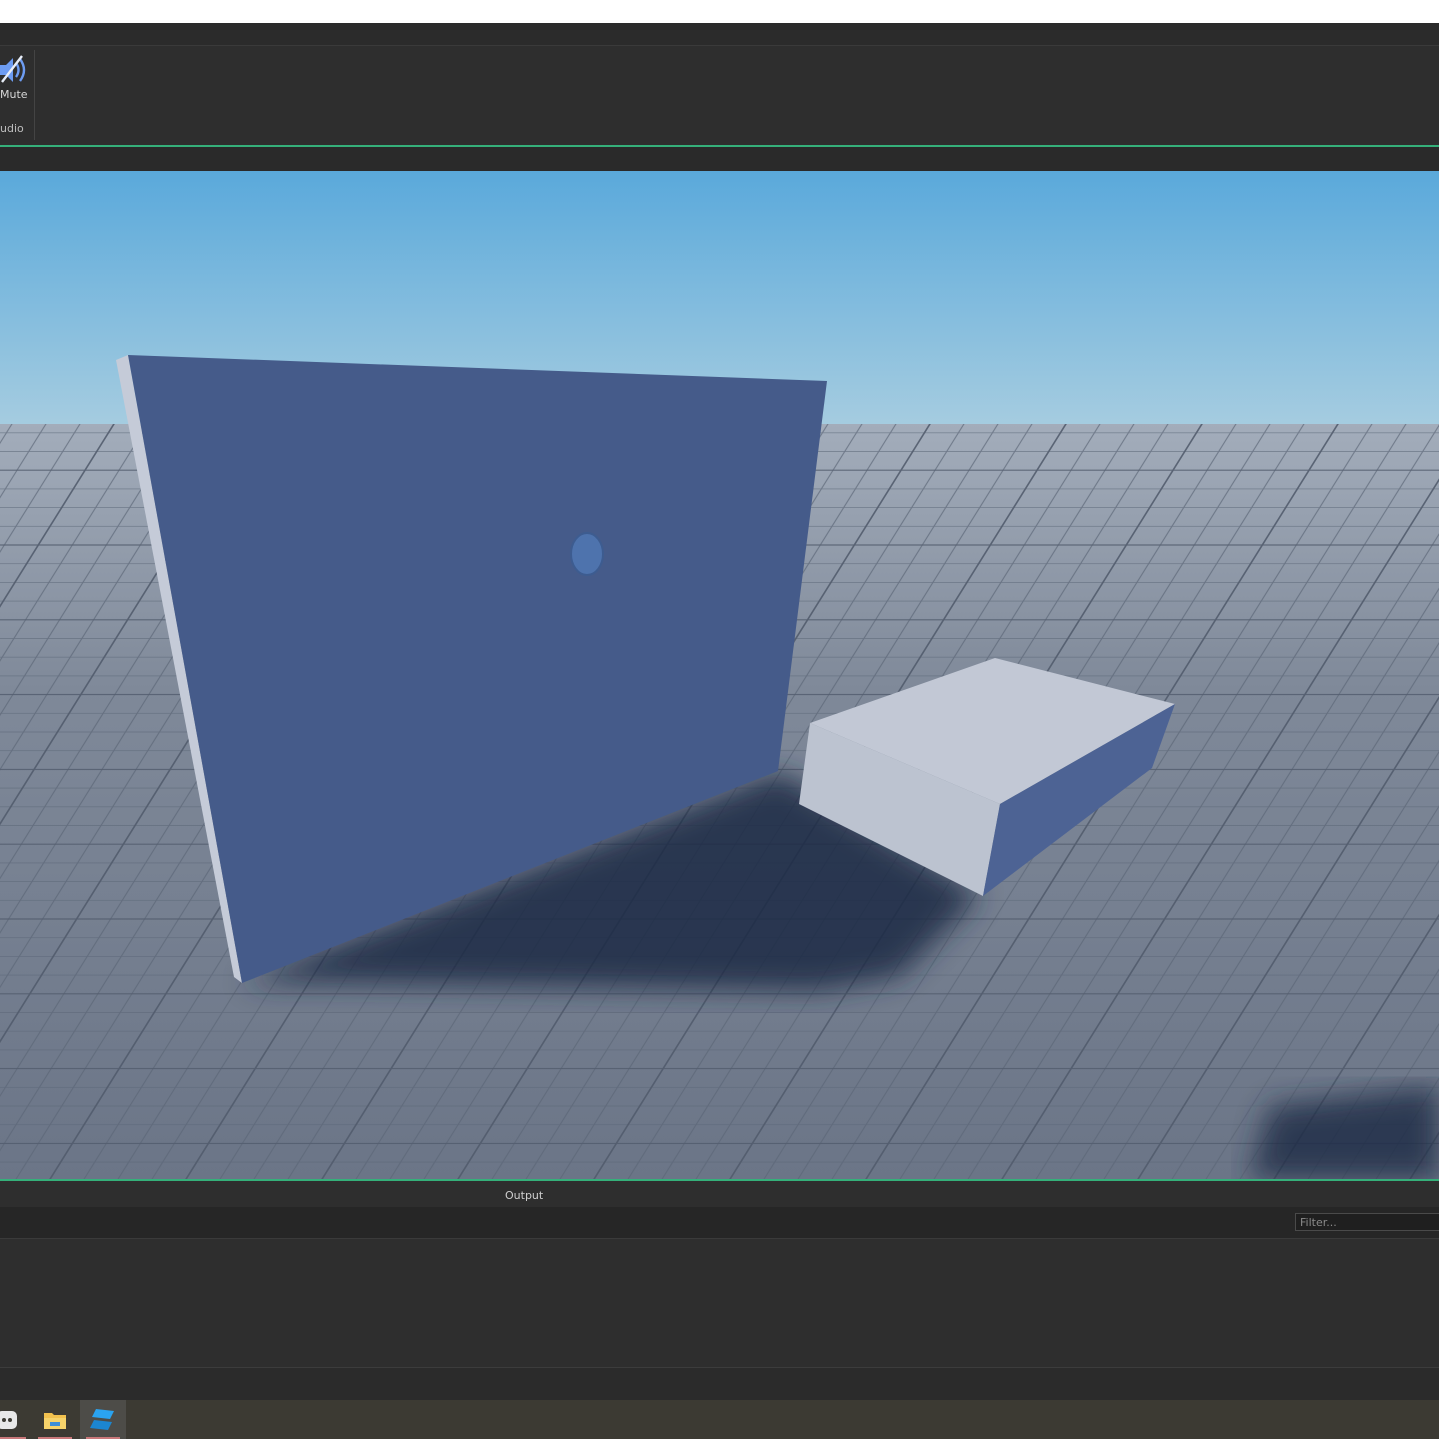 This screenshot has width=1439, height=1439. What do you see at coordinates (719, 159) in the screenshot?
I see `viewport-tab-strip` at bounding box center [719, 159].